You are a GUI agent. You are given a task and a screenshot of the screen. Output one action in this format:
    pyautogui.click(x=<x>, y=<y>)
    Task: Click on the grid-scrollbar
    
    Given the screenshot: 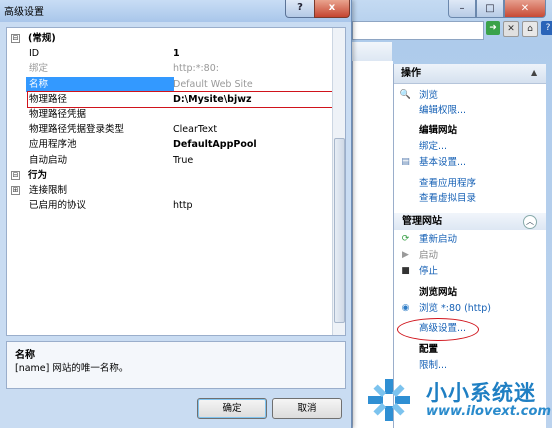 What is the action you would take?
    pyautogui.click(x=338, y=181)
    